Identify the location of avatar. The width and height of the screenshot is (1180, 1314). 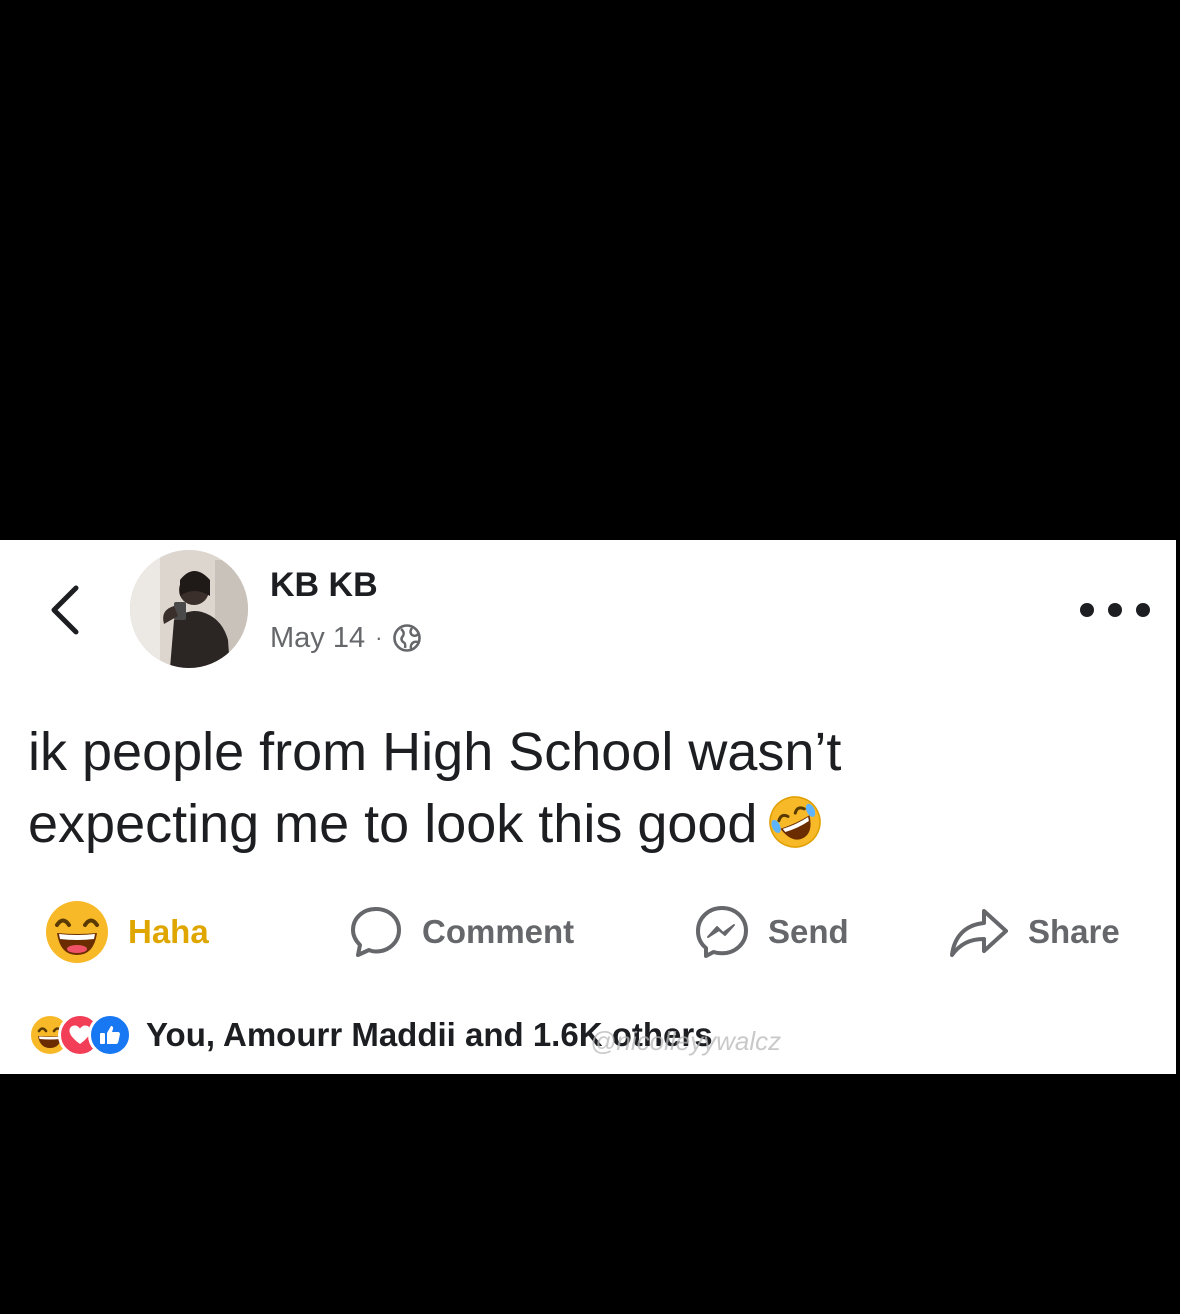
(189, 609).